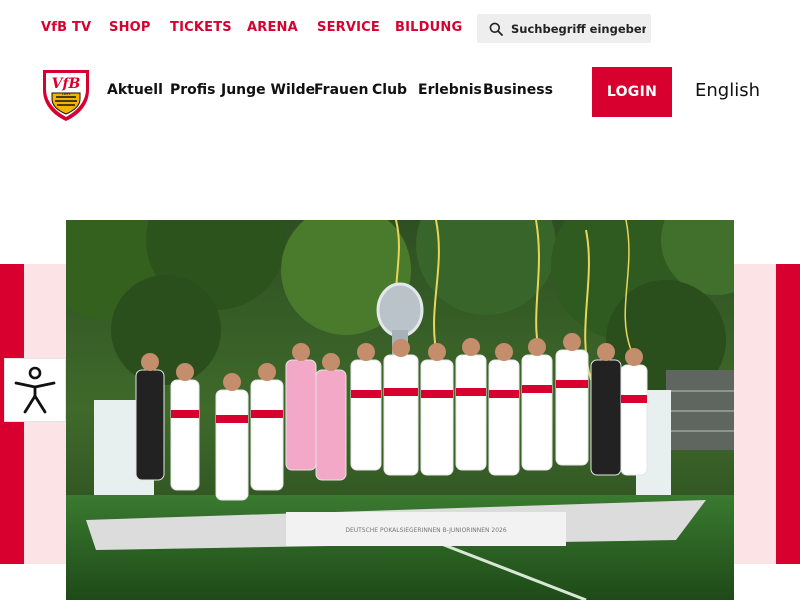 This screenshot has width=800, height=600. What do you see at coordinates (428, 27) in the screenshot?
I see `nav-link-bildung: BILDUNG` at bounding box center [428, 27].